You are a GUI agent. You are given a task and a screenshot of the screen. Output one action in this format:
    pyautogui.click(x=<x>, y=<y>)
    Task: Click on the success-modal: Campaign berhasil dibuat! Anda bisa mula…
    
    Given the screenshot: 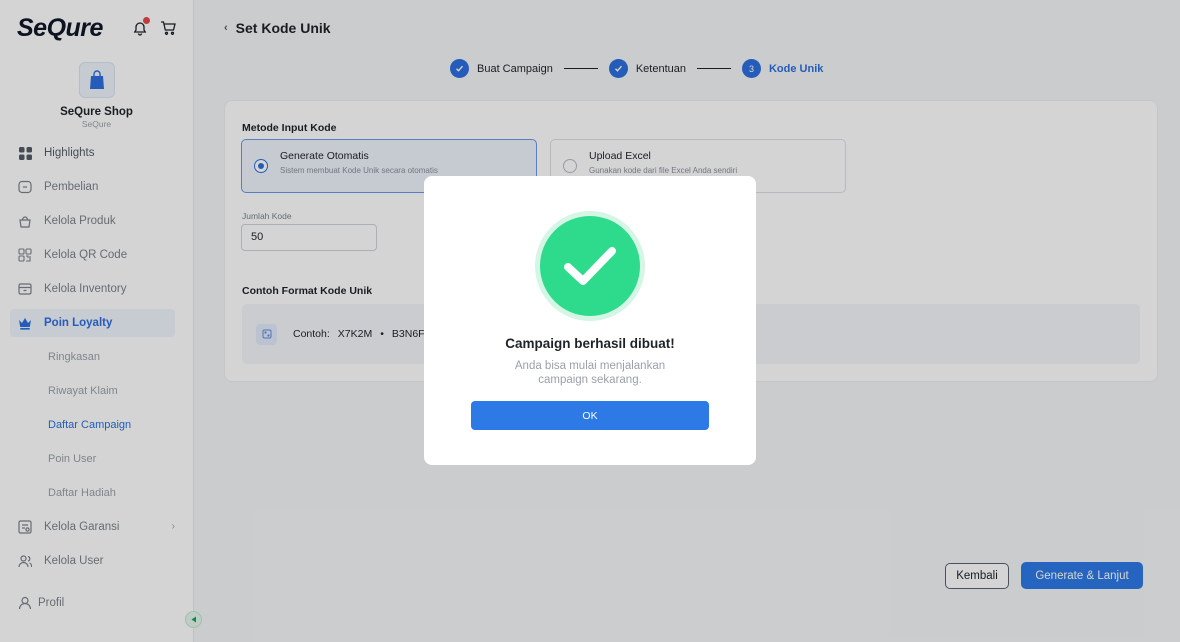 What is the action you would take?
    pyautogui.click(x=590, y=320)
    